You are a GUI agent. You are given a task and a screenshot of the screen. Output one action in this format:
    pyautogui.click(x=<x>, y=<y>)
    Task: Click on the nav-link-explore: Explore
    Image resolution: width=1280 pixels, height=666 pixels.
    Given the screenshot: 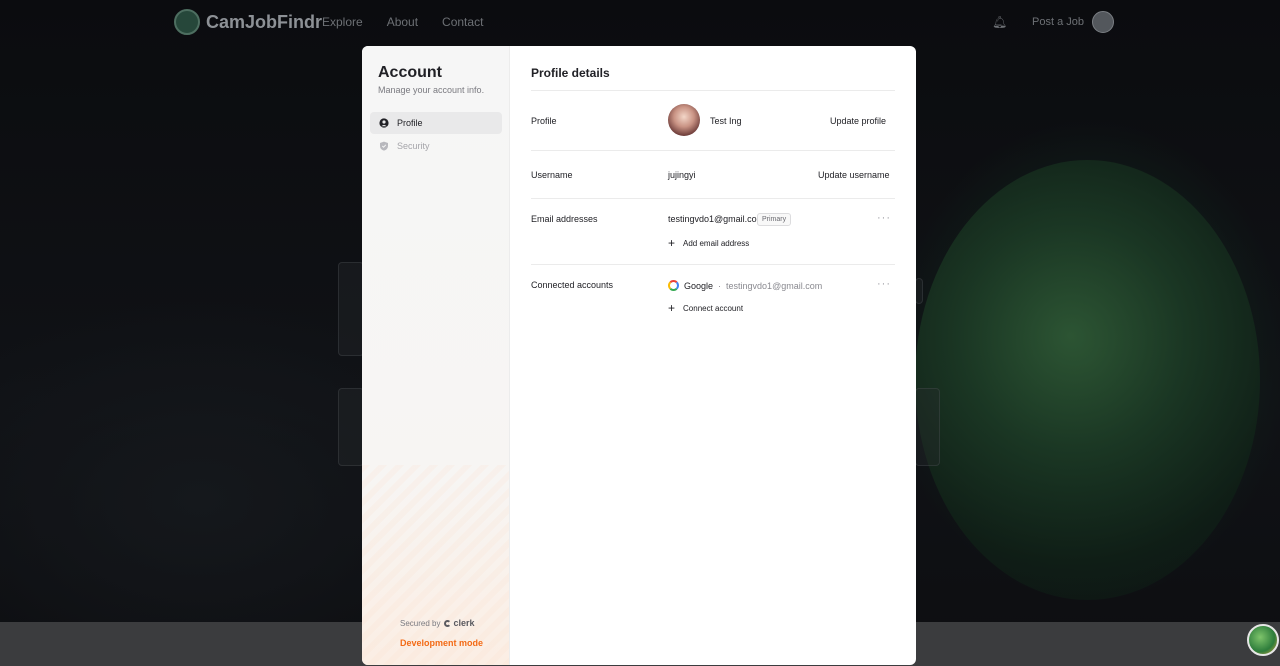 What is the action you would take?
    pyautogui.click(x=342, y=22)
    